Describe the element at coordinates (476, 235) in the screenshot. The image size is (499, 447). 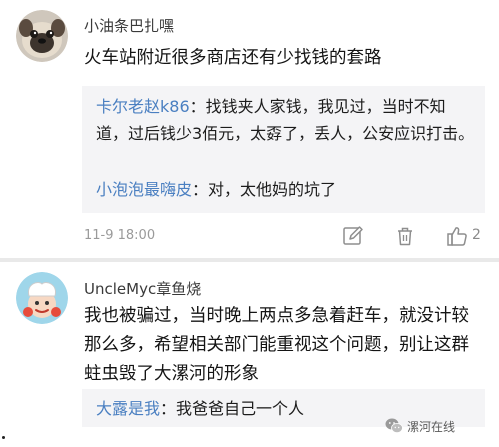
I see `like-count: 2` at that location.